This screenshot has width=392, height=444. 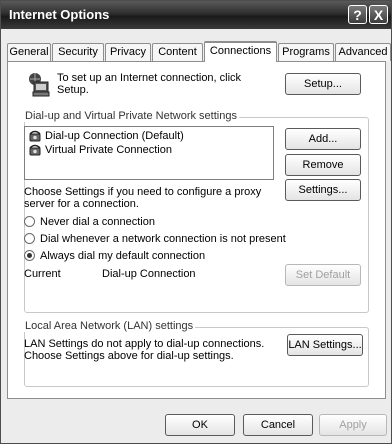 I want to click on tab-privacy: Privacy, so click(x=128, y=52).